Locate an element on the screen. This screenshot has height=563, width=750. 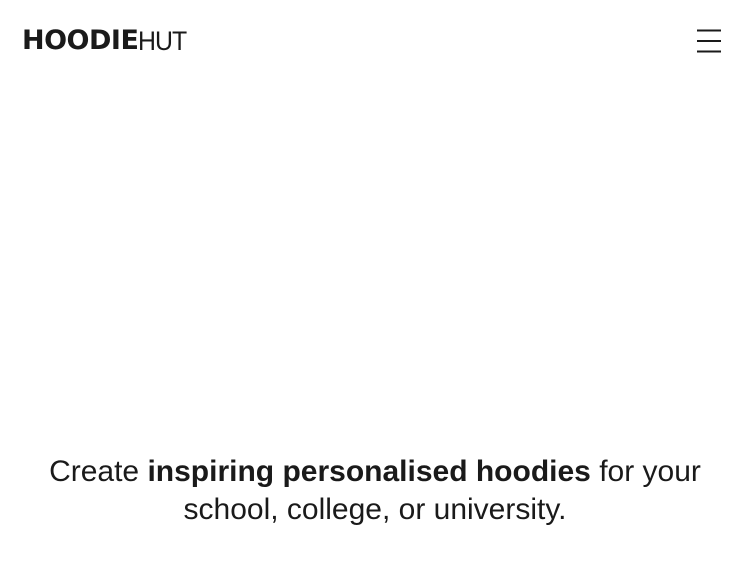
logo-text-light: HUT is located at coordinates (162, 41).